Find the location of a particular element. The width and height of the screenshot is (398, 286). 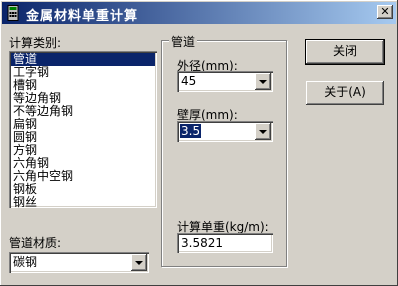

close-window-button: ✕ is located at coordinates (385, 12).